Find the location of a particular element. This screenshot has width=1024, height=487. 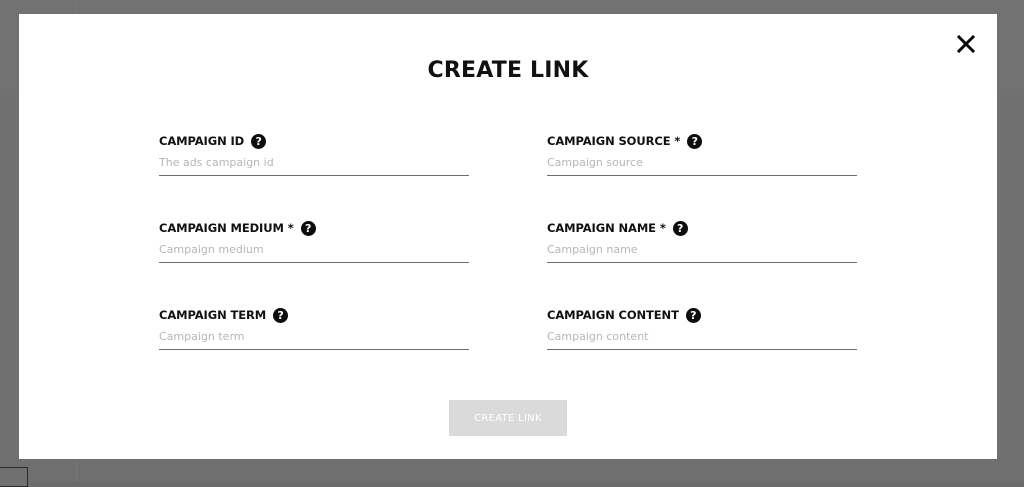

close-icon is located at coordinates (966, 44).